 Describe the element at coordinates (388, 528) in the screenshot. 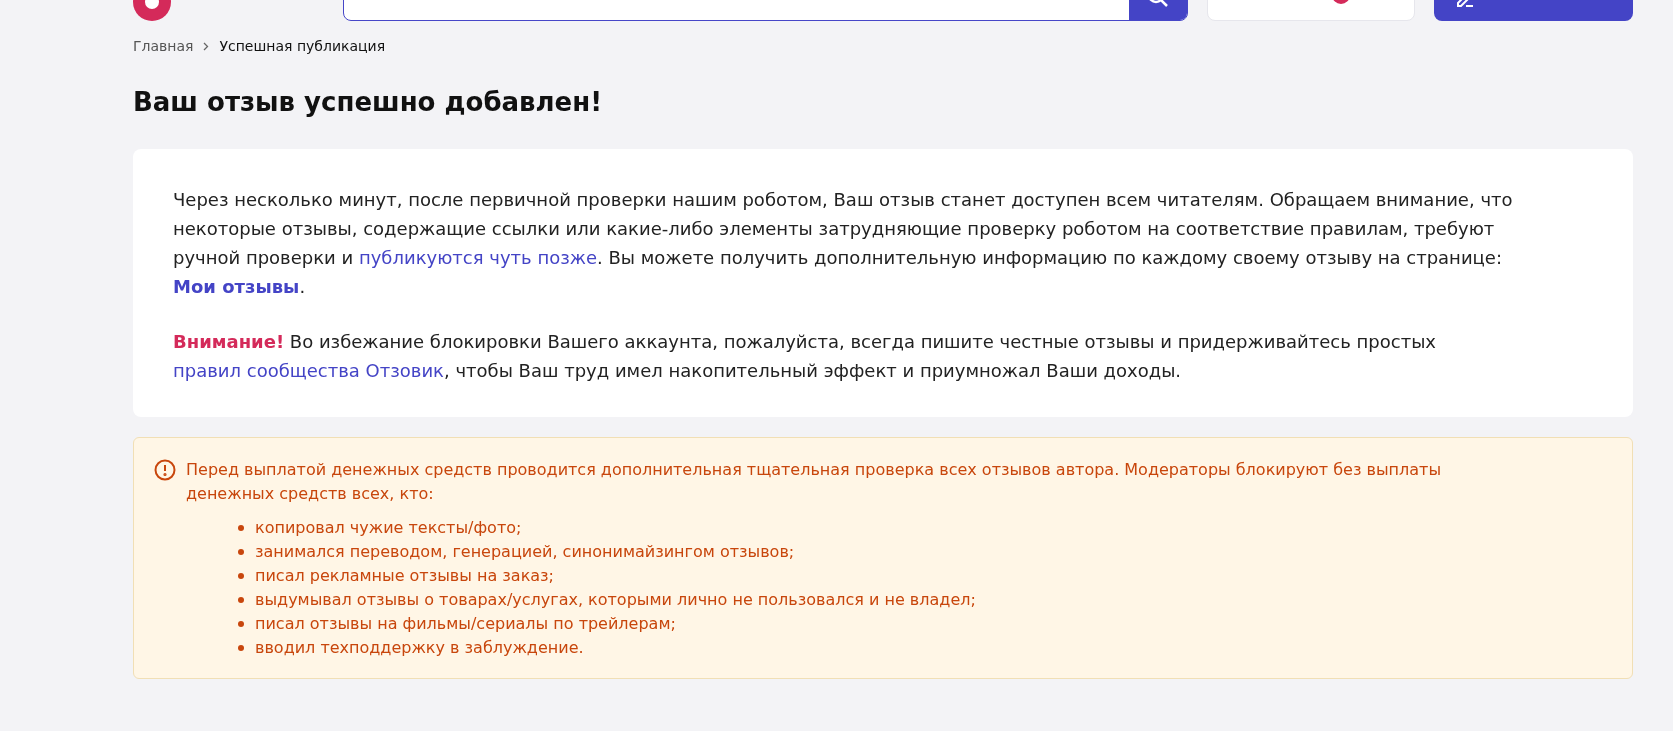

I see `warning-list-item: копировал чужие тексты/фото;` at that location.